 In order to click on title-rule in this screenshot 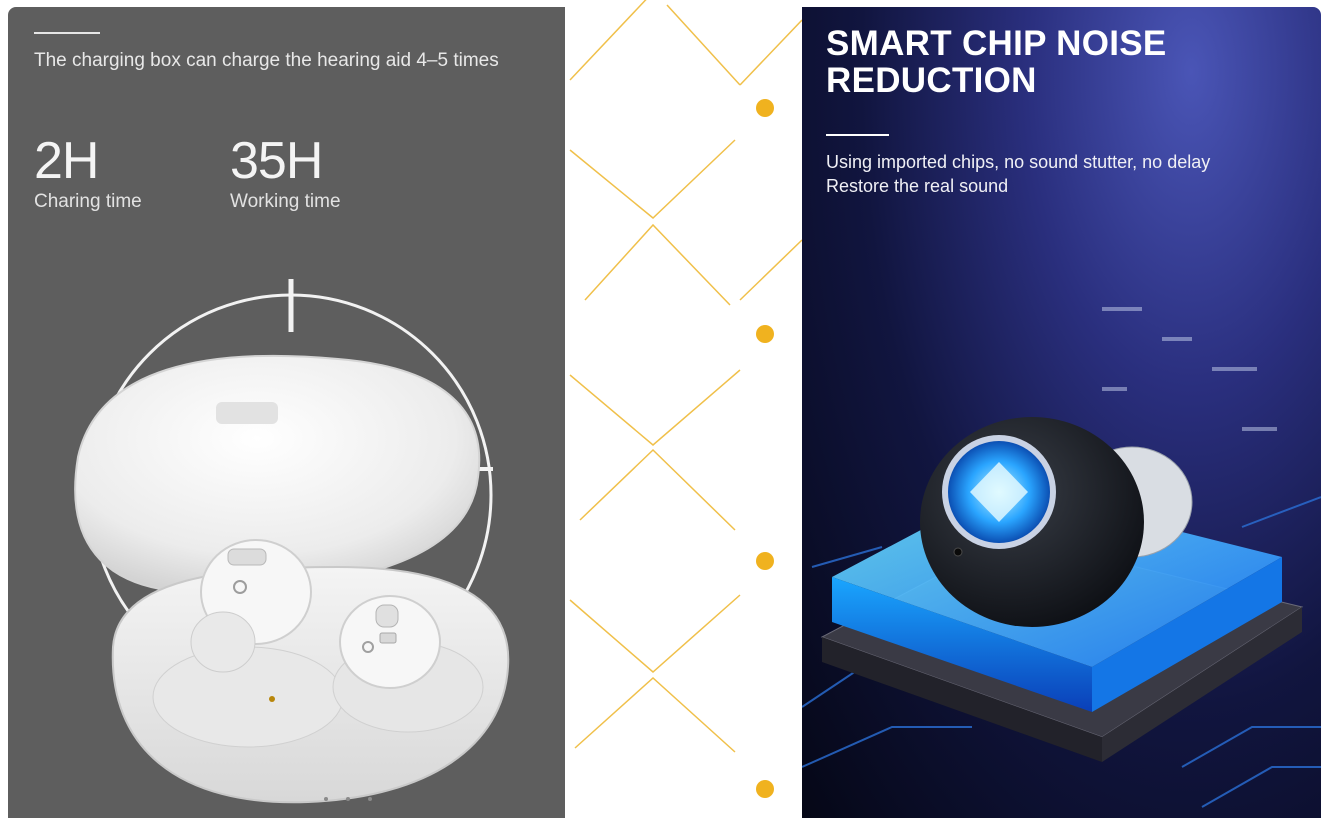, I will do `click(857, 135)`.